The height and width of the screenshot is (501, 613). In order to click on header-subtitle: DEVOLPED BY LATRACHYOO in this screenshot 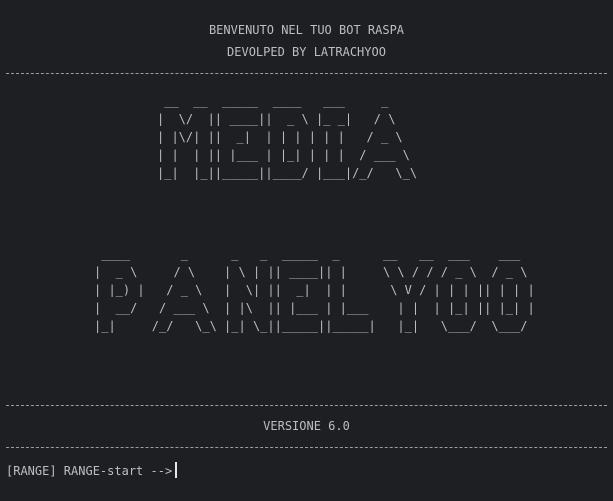, I will do `click(306, 52)`.